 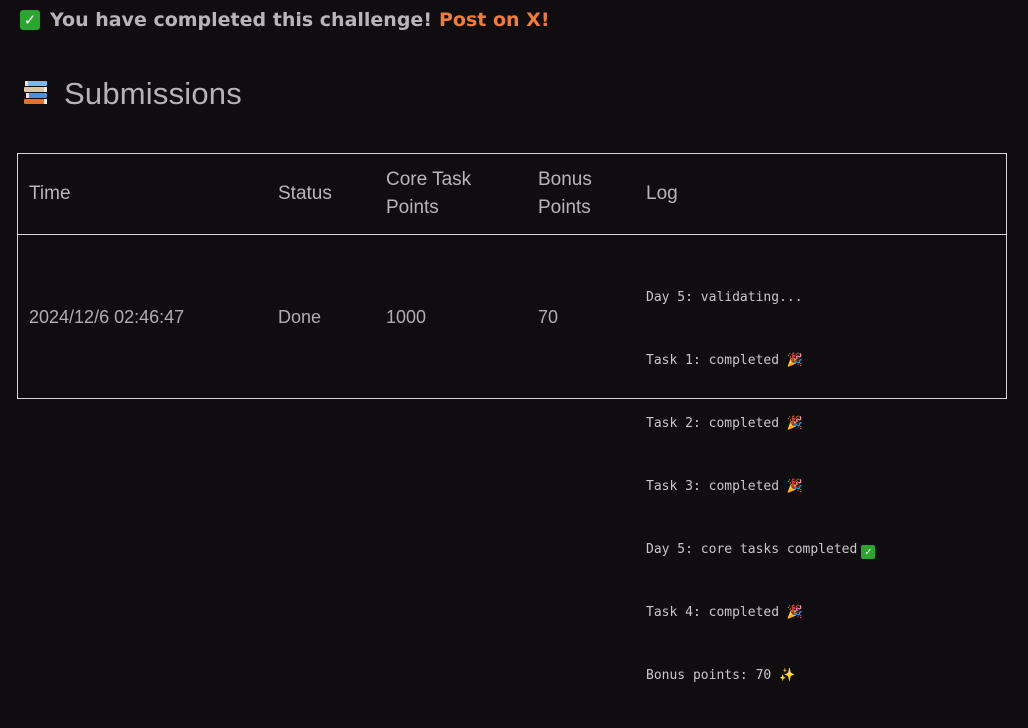 I want to click on books-icon, so click(x=36, y=94).